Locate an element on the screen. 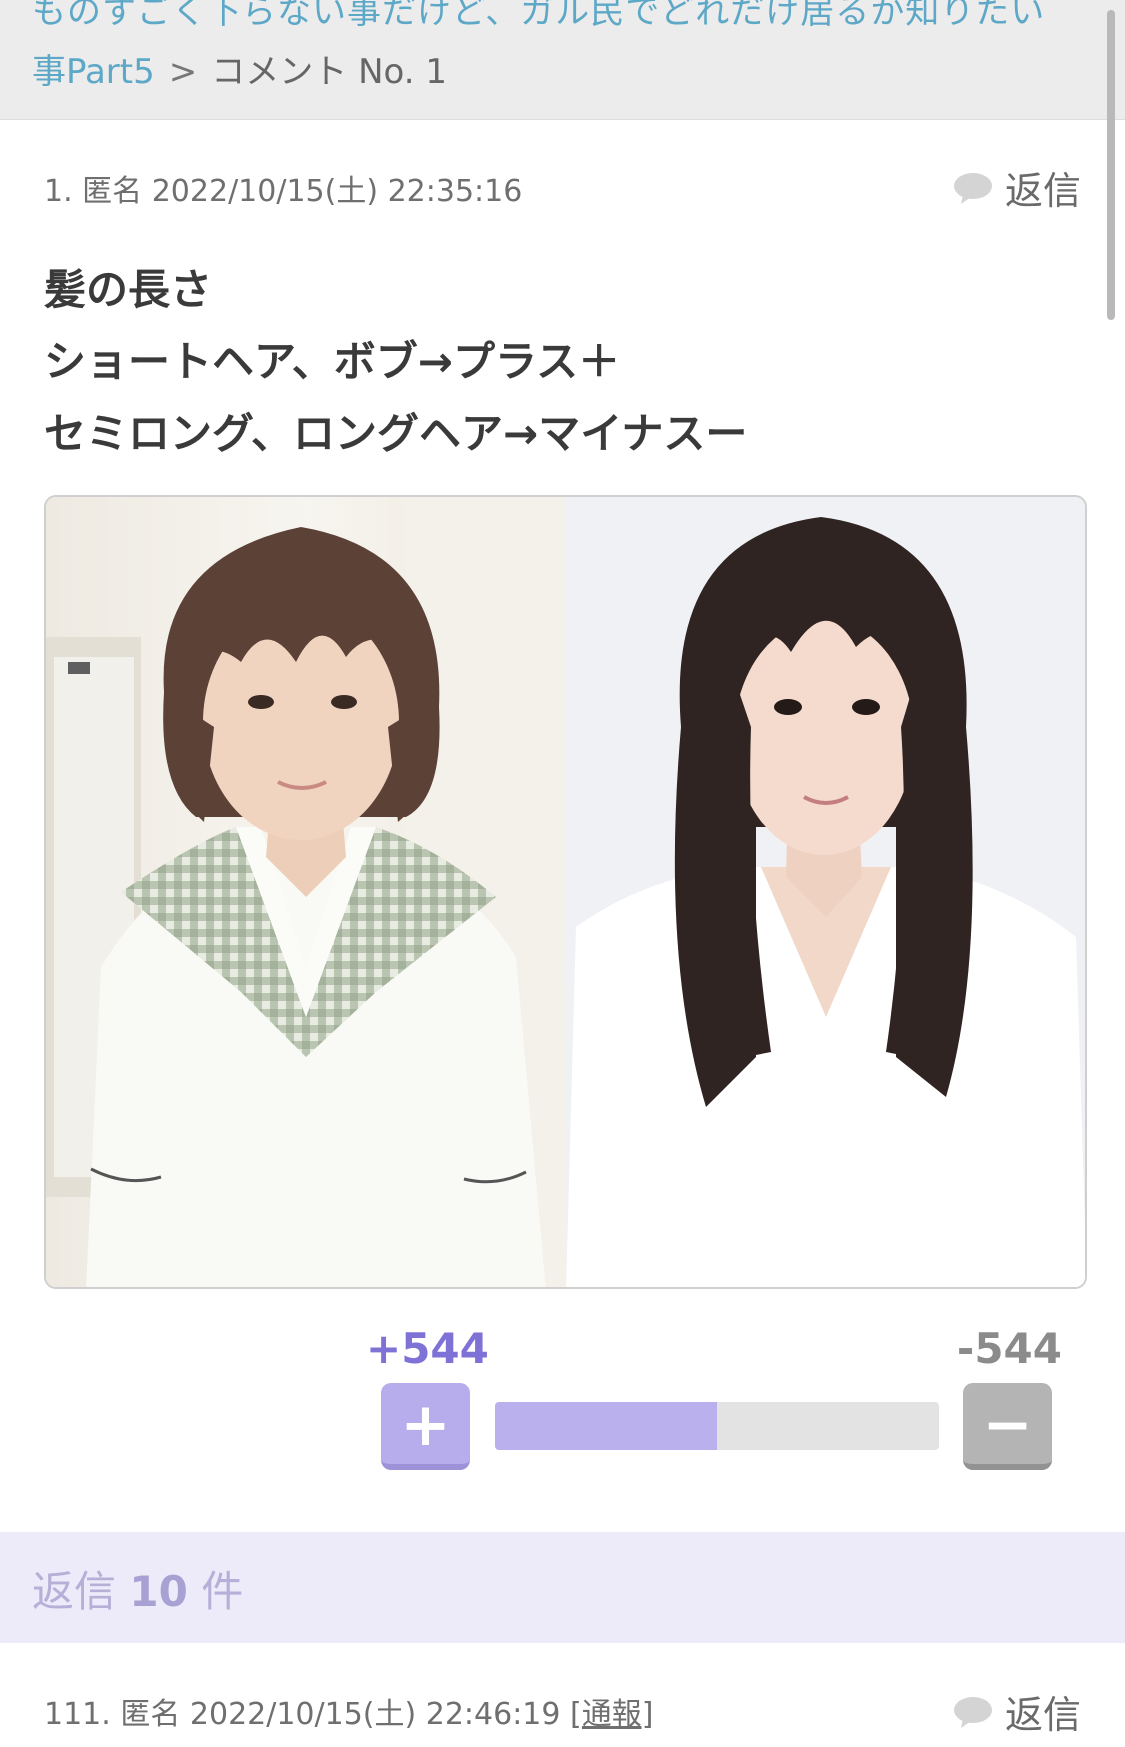 This screenshot has height=1747, width=1125. comment-header: 111. 匿名 2022/10/15(土) 22:46:19 [通報] is located at coordinates (348, 1711).